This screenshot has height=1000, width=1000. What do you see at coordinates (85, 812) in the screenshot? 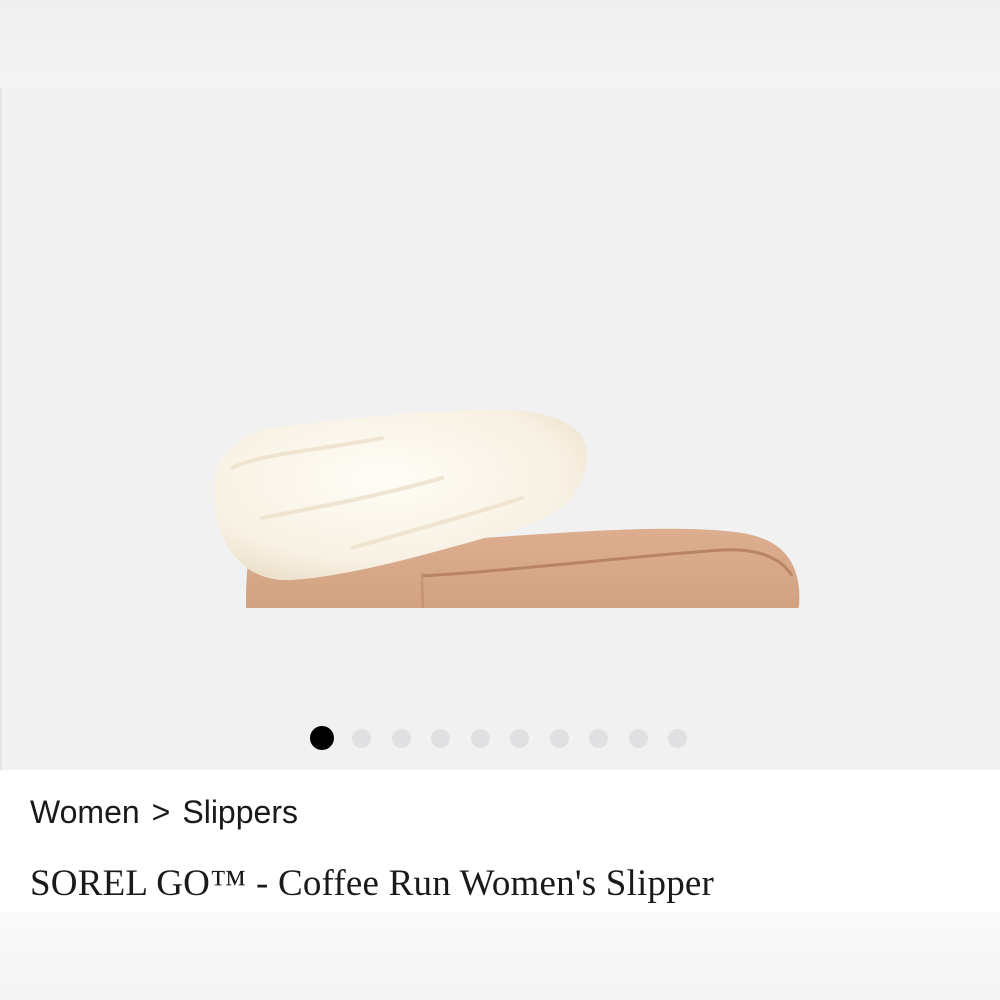
I see `breadcrumb-women-link: Women` at bounding box center [85, 812].